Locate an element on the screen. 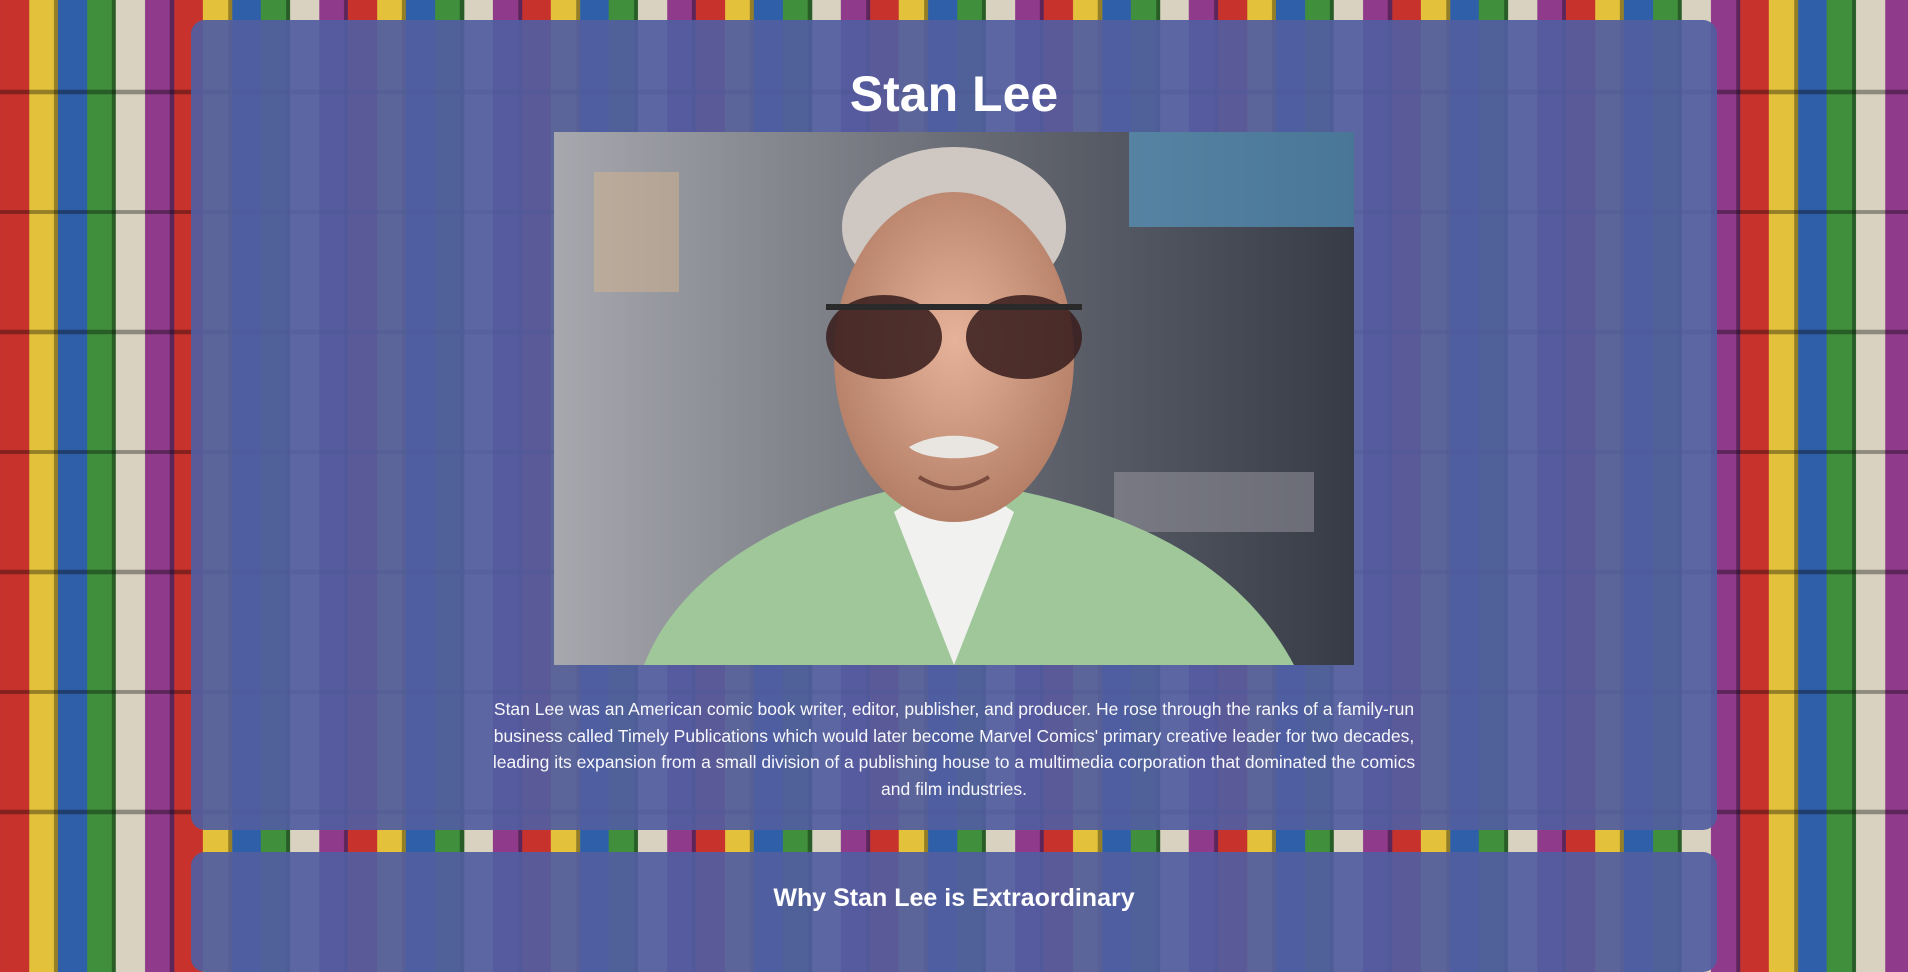 This screenshot has width=1908, height=972. section-heading-why: Why Stan Lee is Extraordinary is located at coordinates (954, 898).